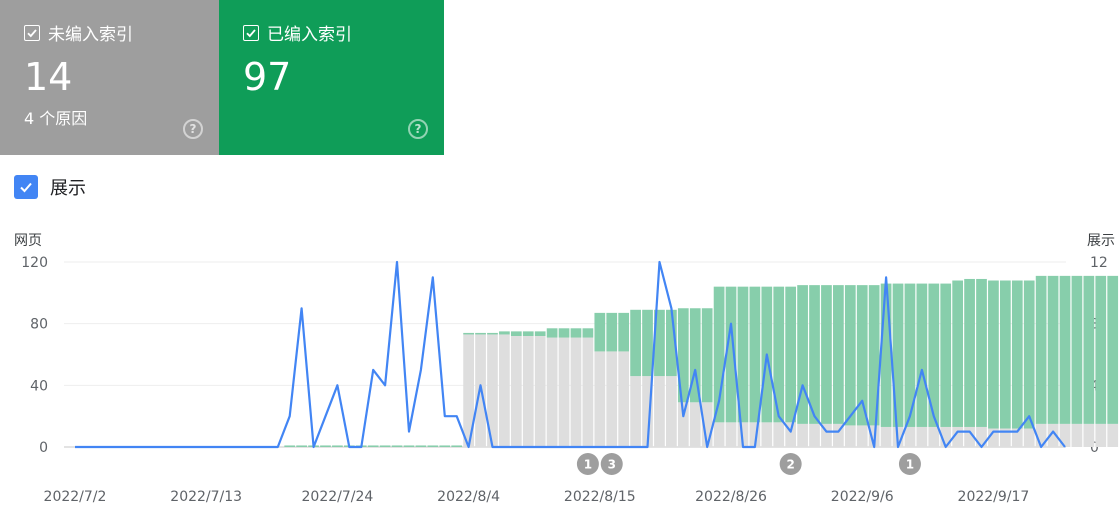 The image size is (1119, 515). What do you see at coordinates (68, 188) in the screenshot?
I see `impressions-label: 展示` at bounding box center [68, 188].